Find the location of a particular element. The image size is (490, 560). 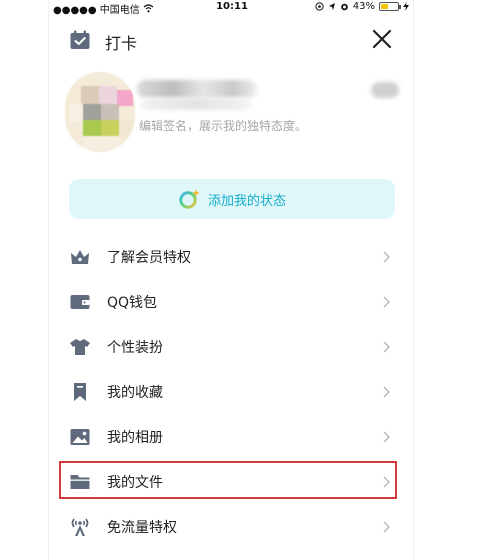

crown-icon is located at coordinates (80, 256).